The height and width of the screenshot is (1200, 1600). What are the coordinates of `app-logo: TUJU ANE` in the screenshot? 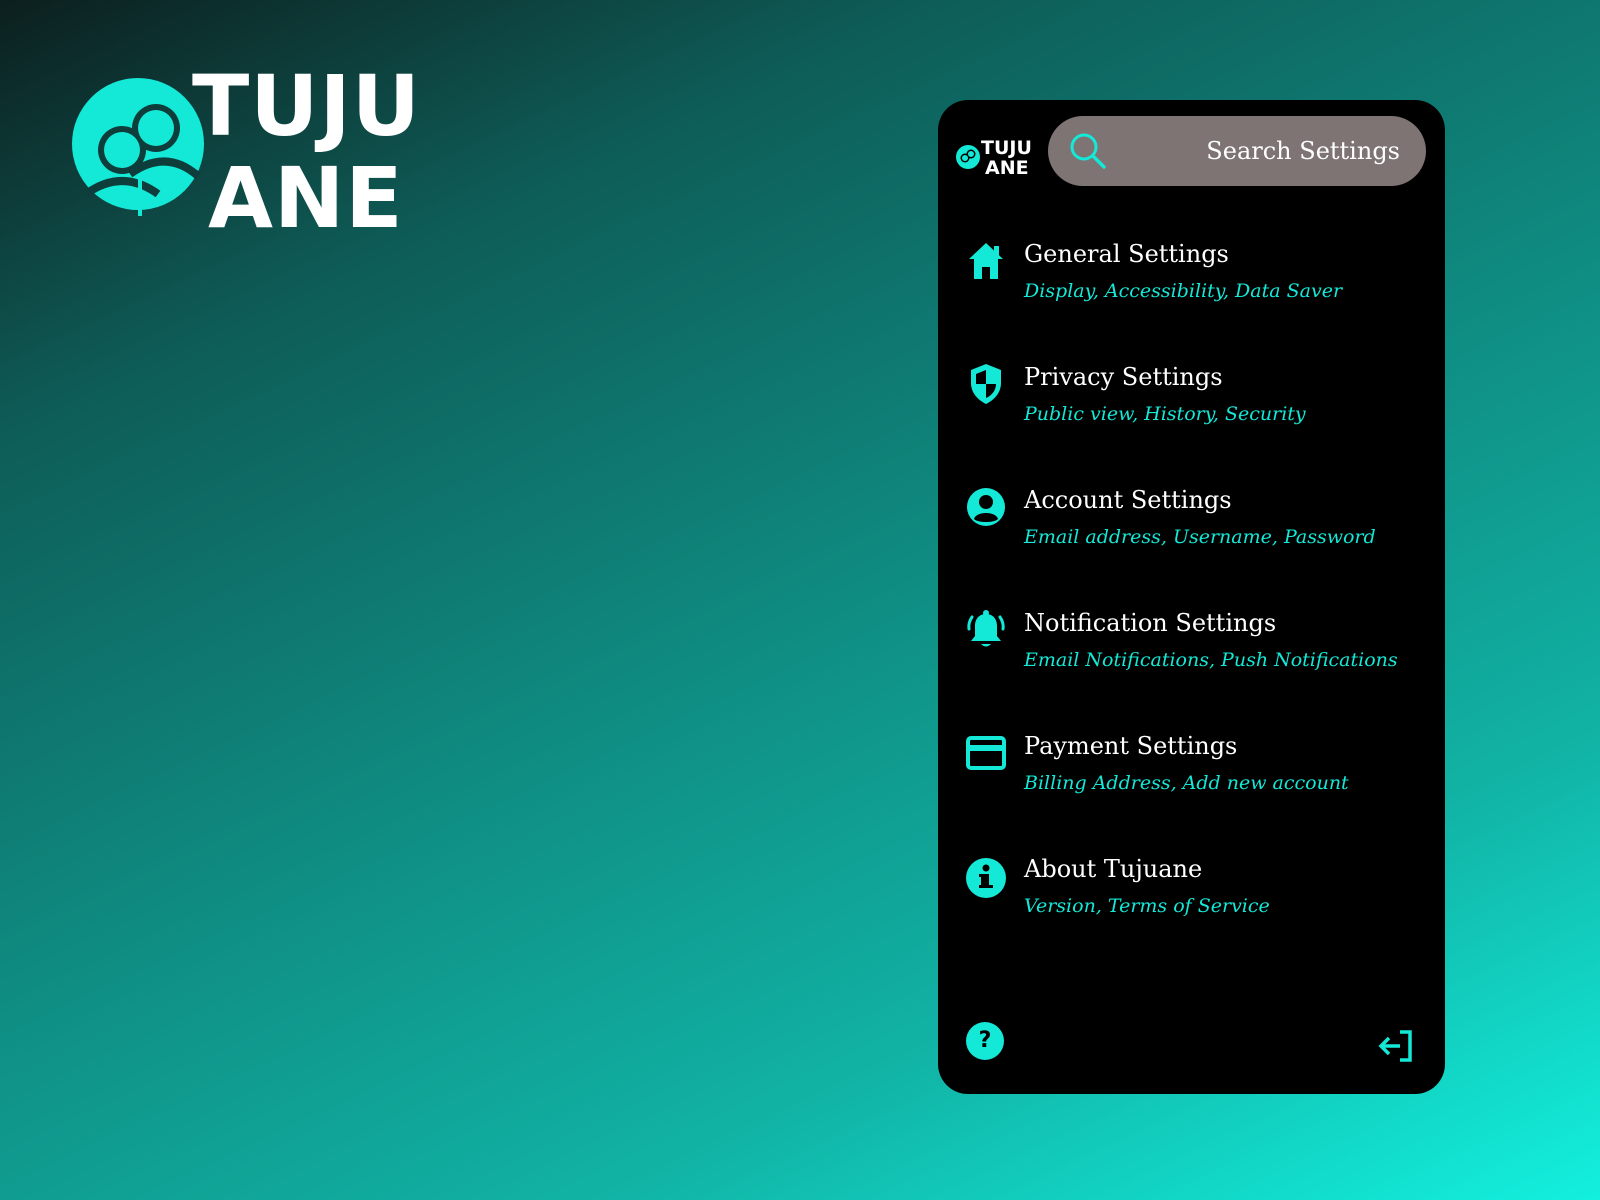 It's located at (993, 161).